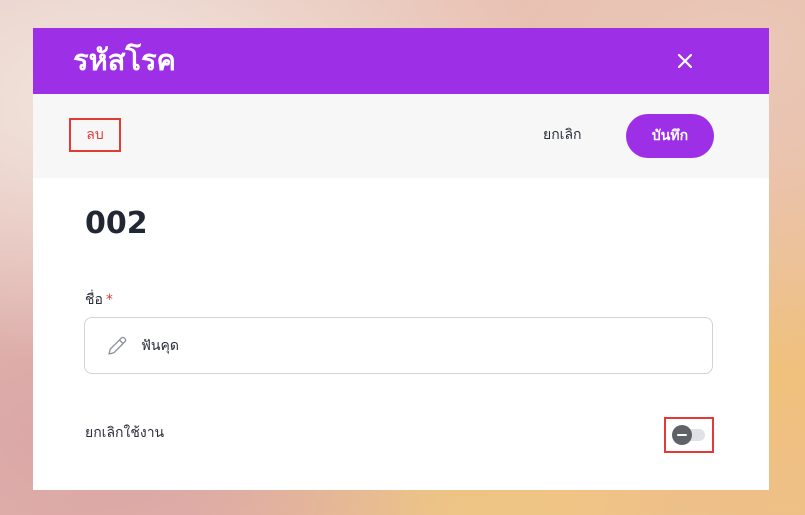 This screenshot has height=515, width=805. I want to click on cancel-button: ยกเลิก, so click(562, 135).